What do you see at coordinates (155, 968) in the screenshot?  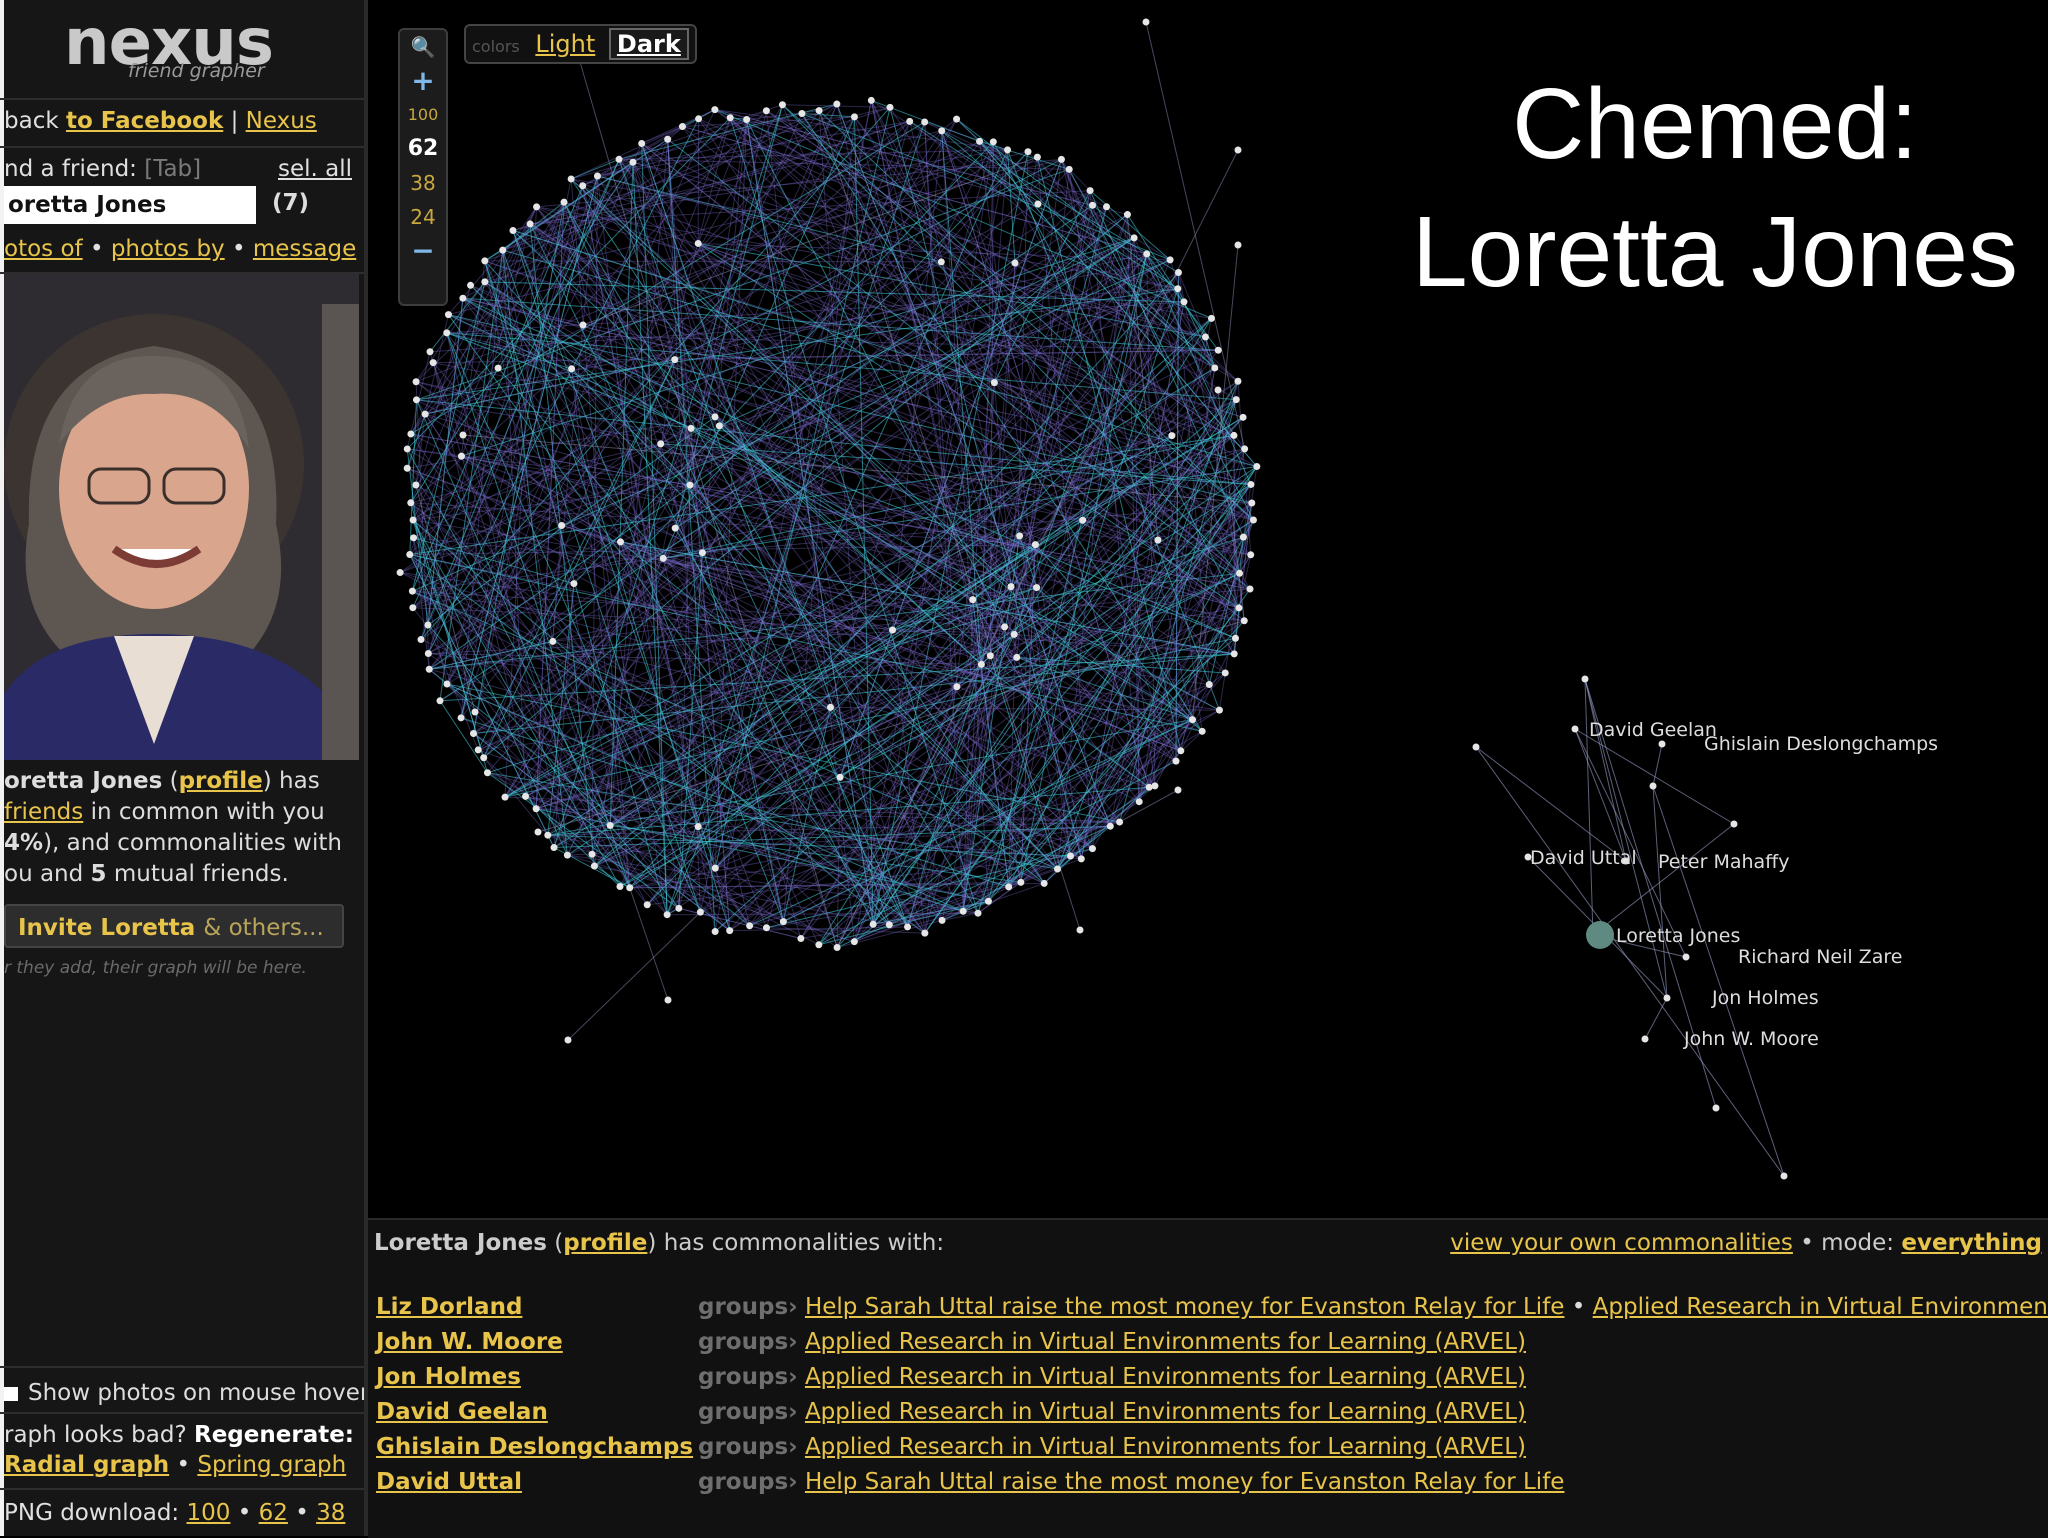 I see `invite-note: r they add, their graph will be here.` at bounding box center [155, 968].